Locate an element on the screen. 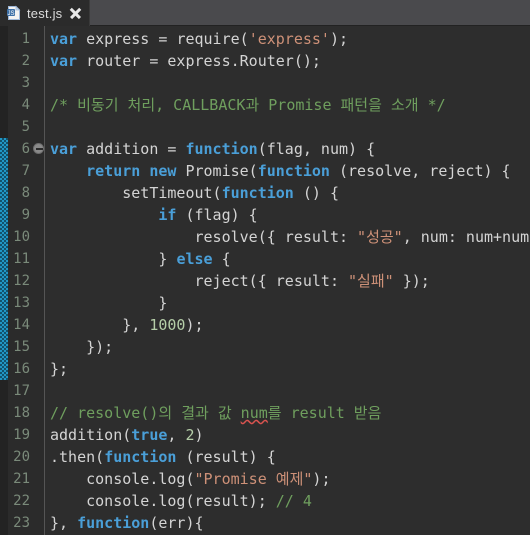 This screenshot has width=530, height=535. code-line: var router = express.Router(); is located at coordinates (183, 61).